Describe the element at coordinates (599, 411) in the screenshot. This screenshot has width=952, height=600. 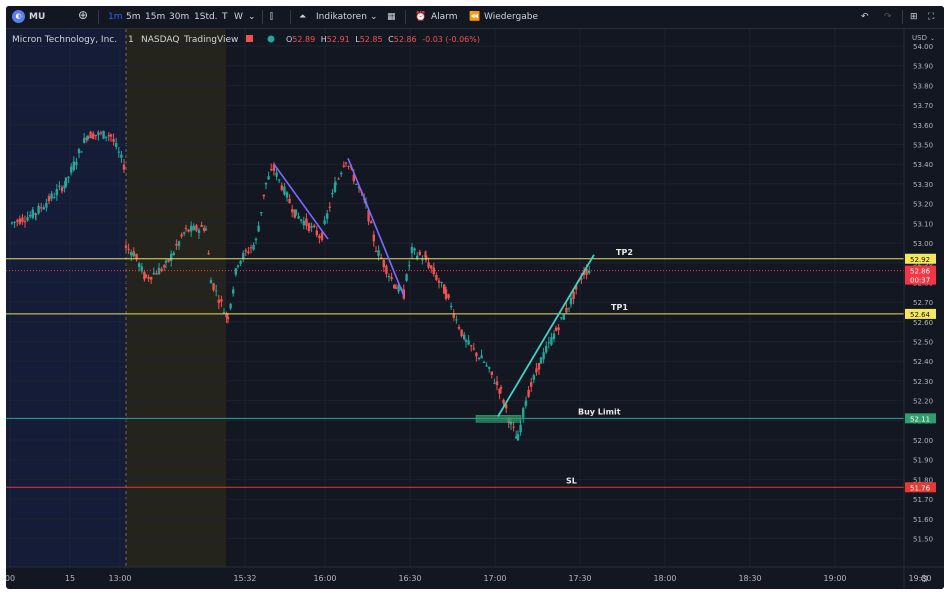
I see `level-label: Buy Limit` at that location.